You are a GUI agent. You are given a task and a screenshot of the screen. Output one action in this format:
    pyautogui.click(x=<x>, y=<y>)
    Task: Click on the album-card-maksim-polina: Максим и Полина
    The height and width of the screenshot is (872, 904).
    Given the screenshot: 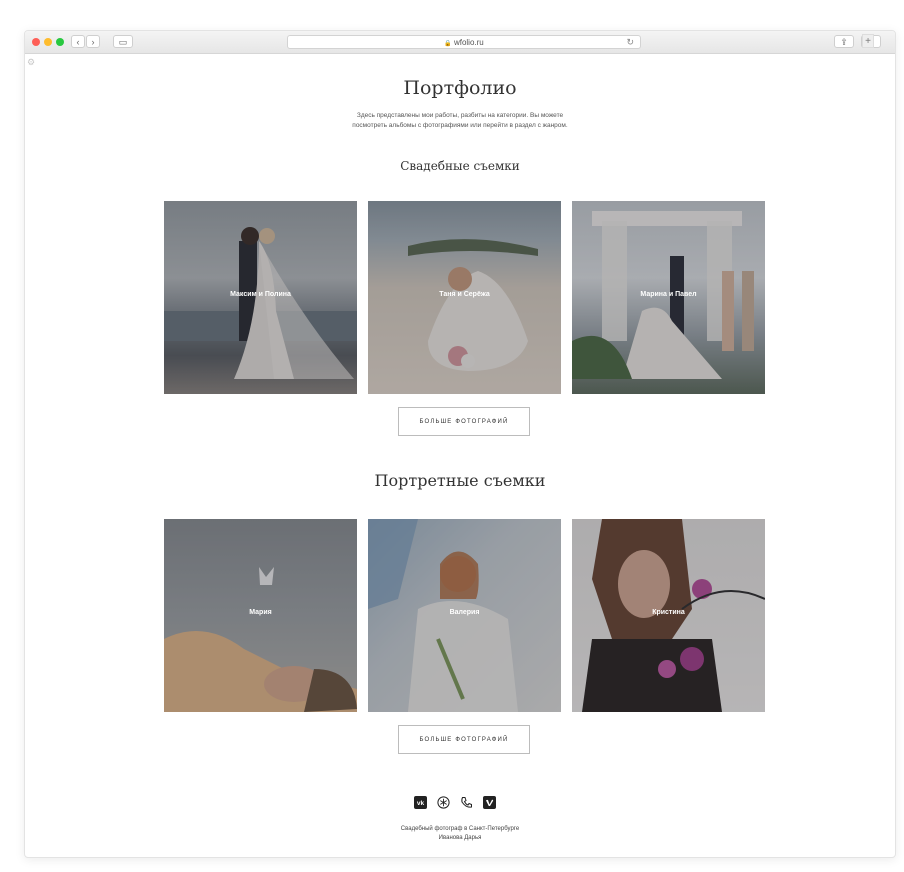 What is the action you would take?
    pyautogui.click(x=260, y=297)
    